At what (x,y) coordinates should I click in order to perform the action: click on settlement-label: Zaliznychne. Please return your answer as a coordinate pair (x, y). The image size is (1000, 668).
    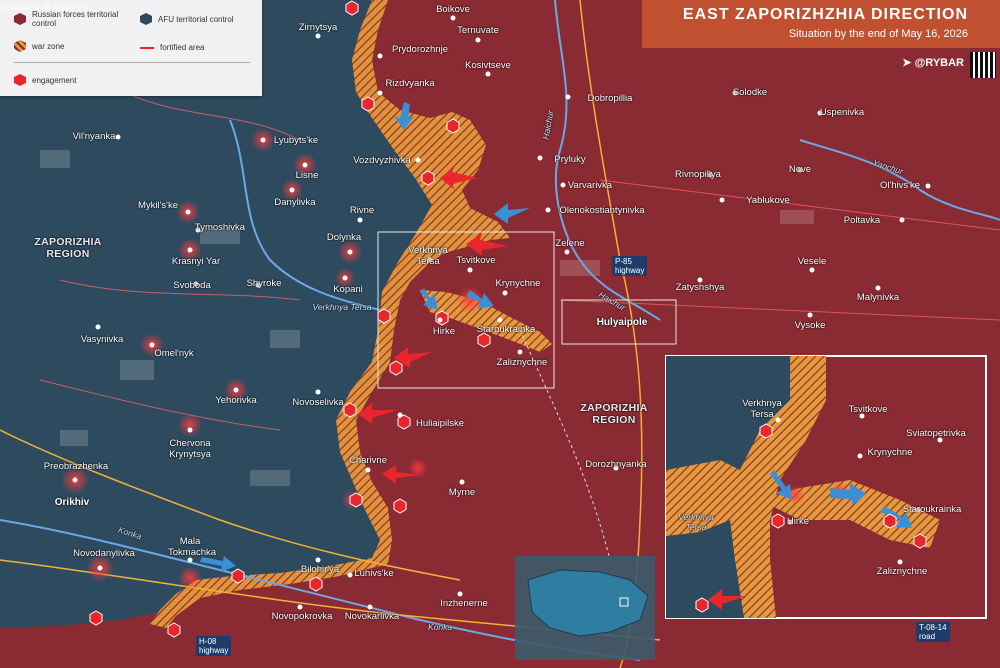
    Looking at the image, I should click on (522, 362).